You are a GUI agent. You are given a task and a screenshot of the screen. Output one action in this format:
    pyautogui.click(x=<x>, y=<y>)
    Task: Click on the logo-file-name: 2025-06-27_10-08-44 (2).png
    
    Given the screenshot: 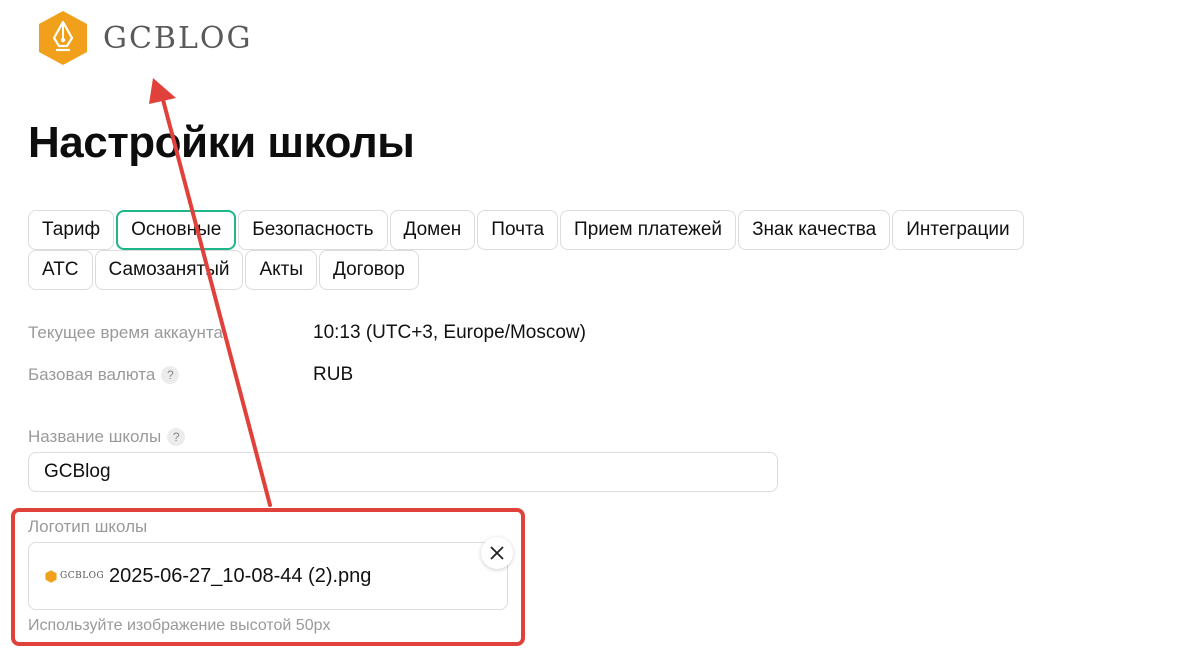 What is the action you would take?
    pyautogui.click(x=240, y=575)
    